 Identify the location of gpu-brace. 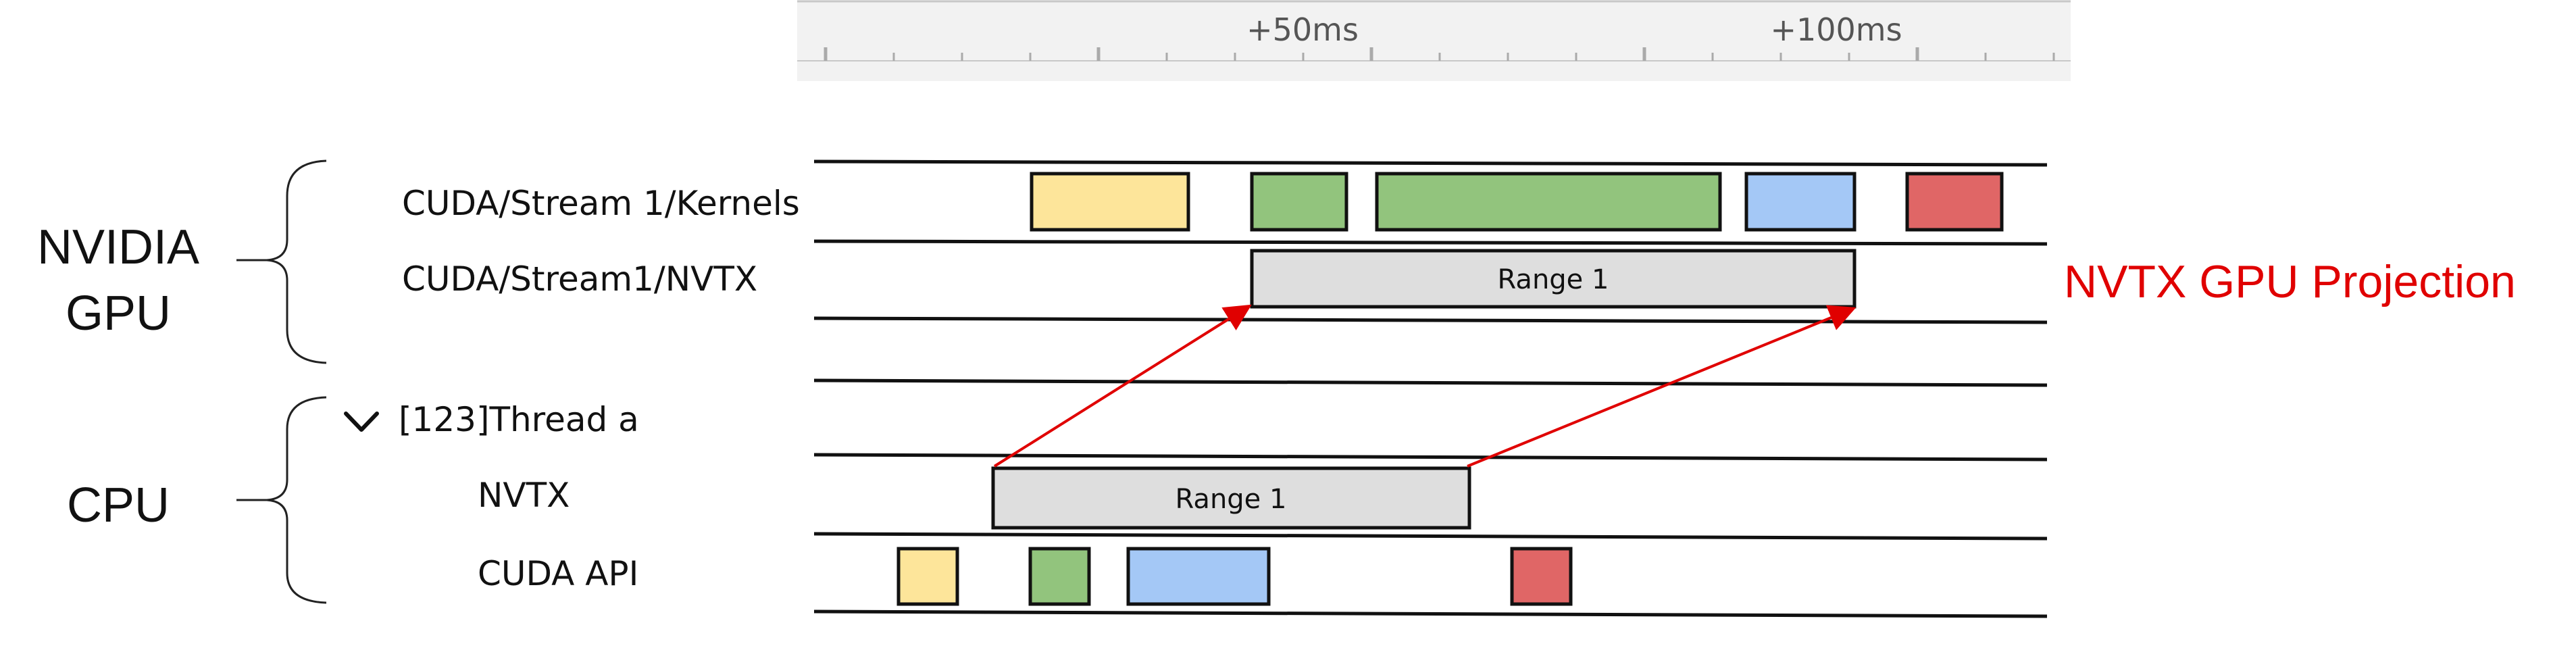
(281, 261).